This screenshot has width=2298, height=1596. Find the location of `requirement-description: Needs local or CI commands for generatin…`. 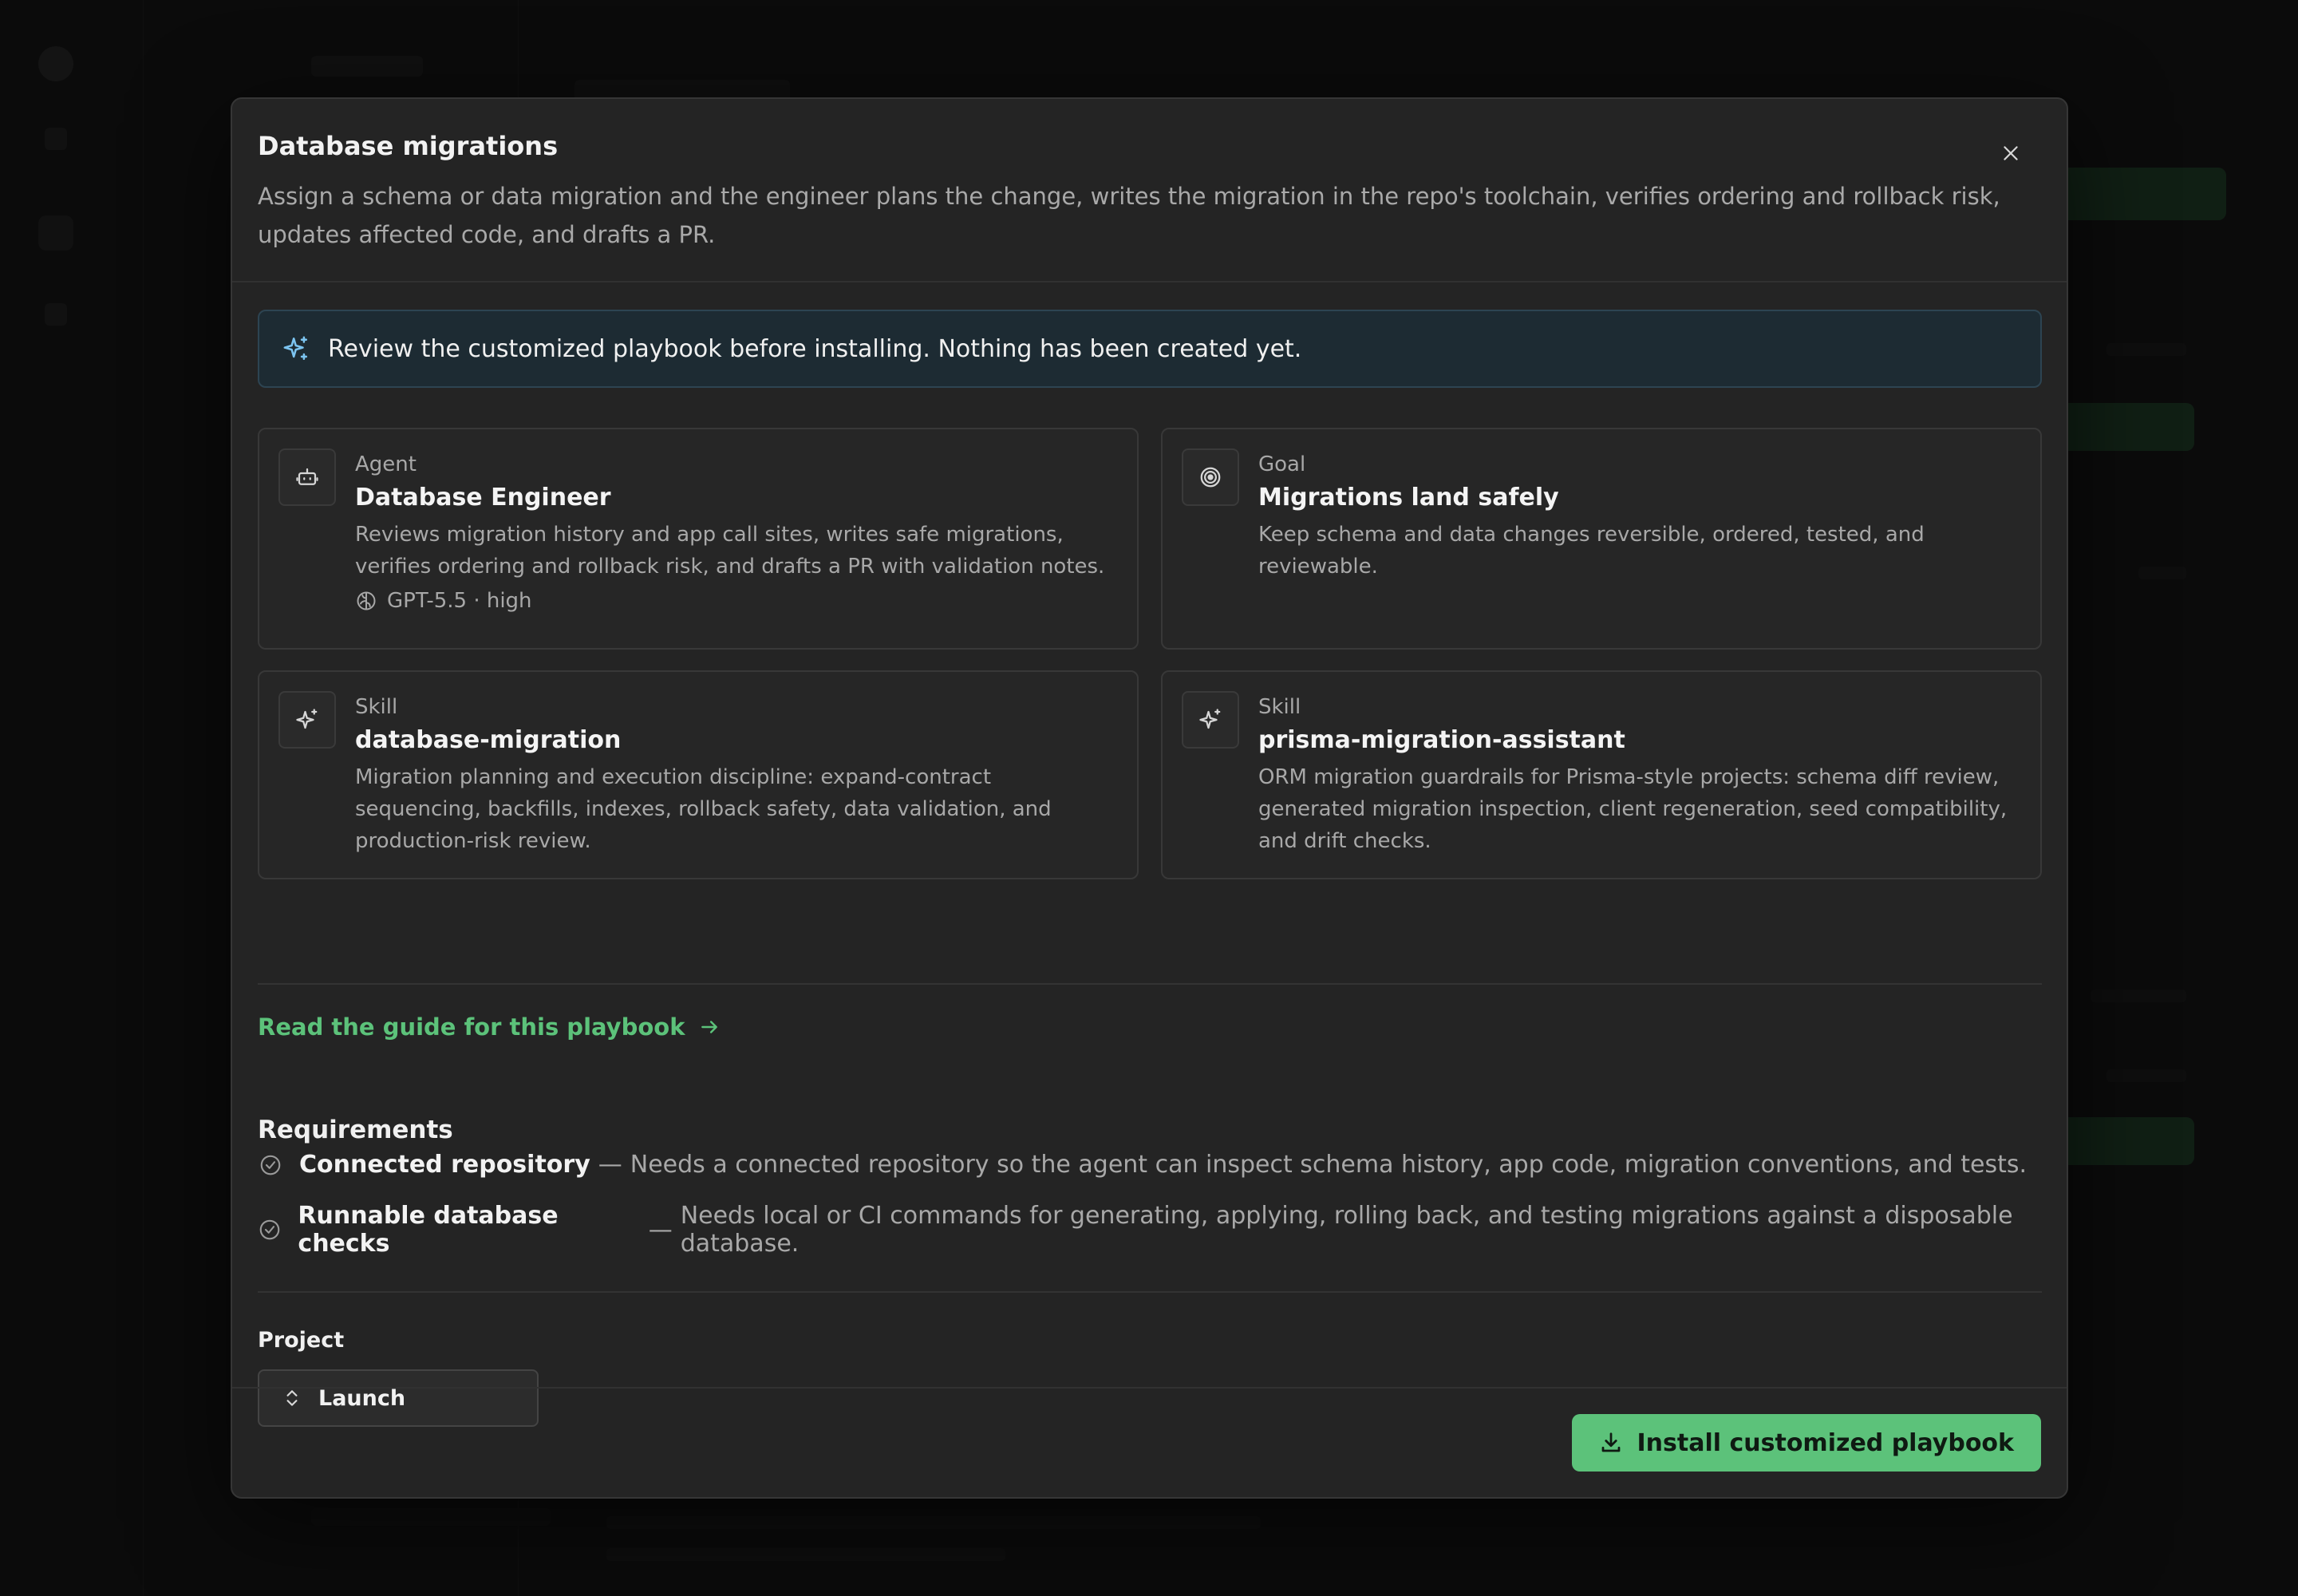

requirement-description: Needs local or CI commands for generatin… is located at coordinates (1347, 1230).